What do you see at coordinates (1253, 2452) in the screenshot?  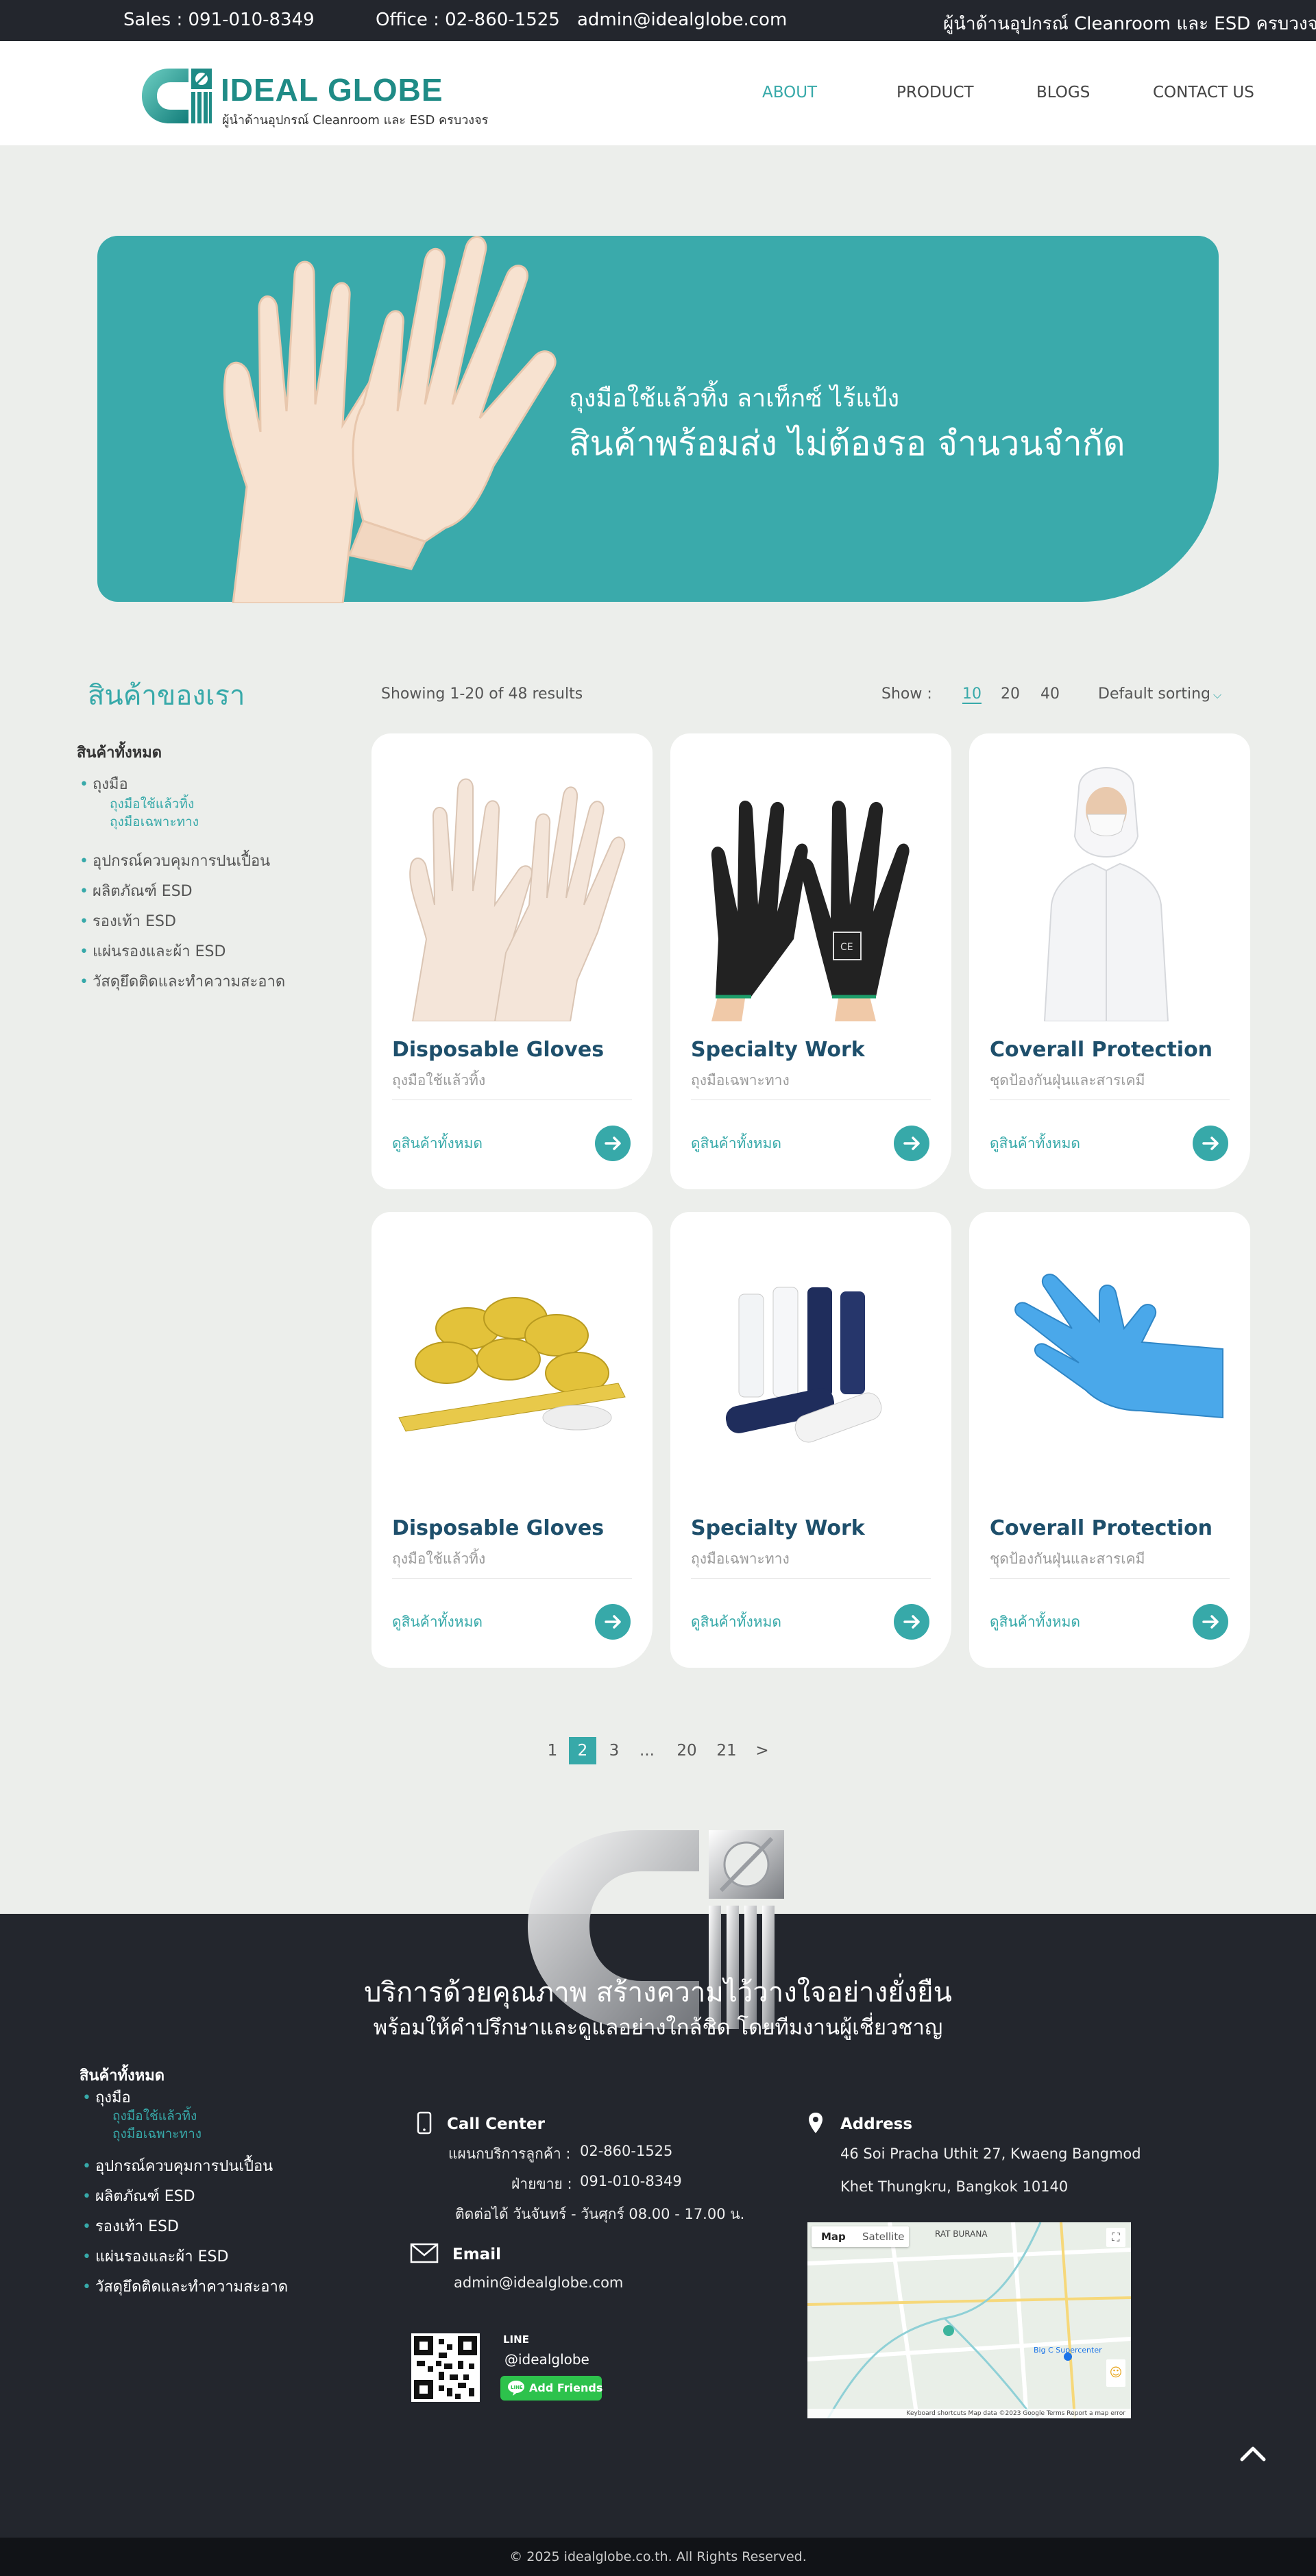 I see `scroll-to-top-chevron-up-icon` at bounding box center [1253, 2452].